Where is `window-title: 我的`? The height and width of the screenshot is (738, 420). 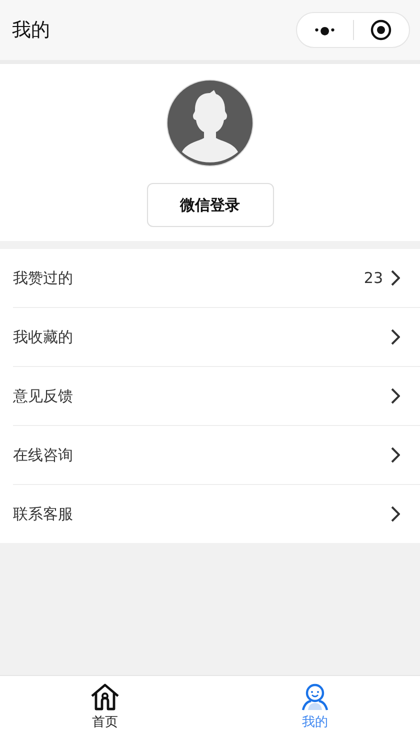
window-title: 我的 is located at coordinates (31, 30).